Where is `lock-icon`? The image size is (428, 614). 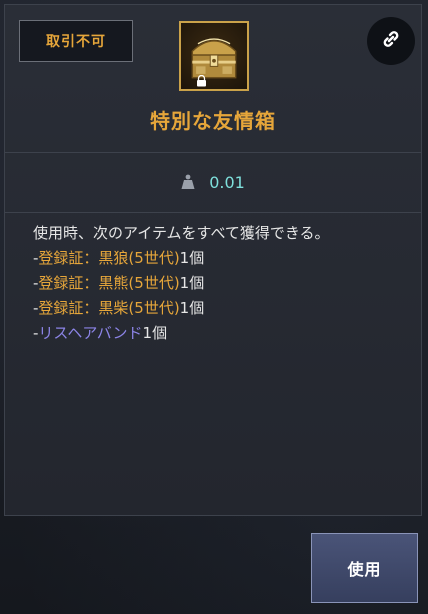 lock-icon is located at coordinates (201, 81).